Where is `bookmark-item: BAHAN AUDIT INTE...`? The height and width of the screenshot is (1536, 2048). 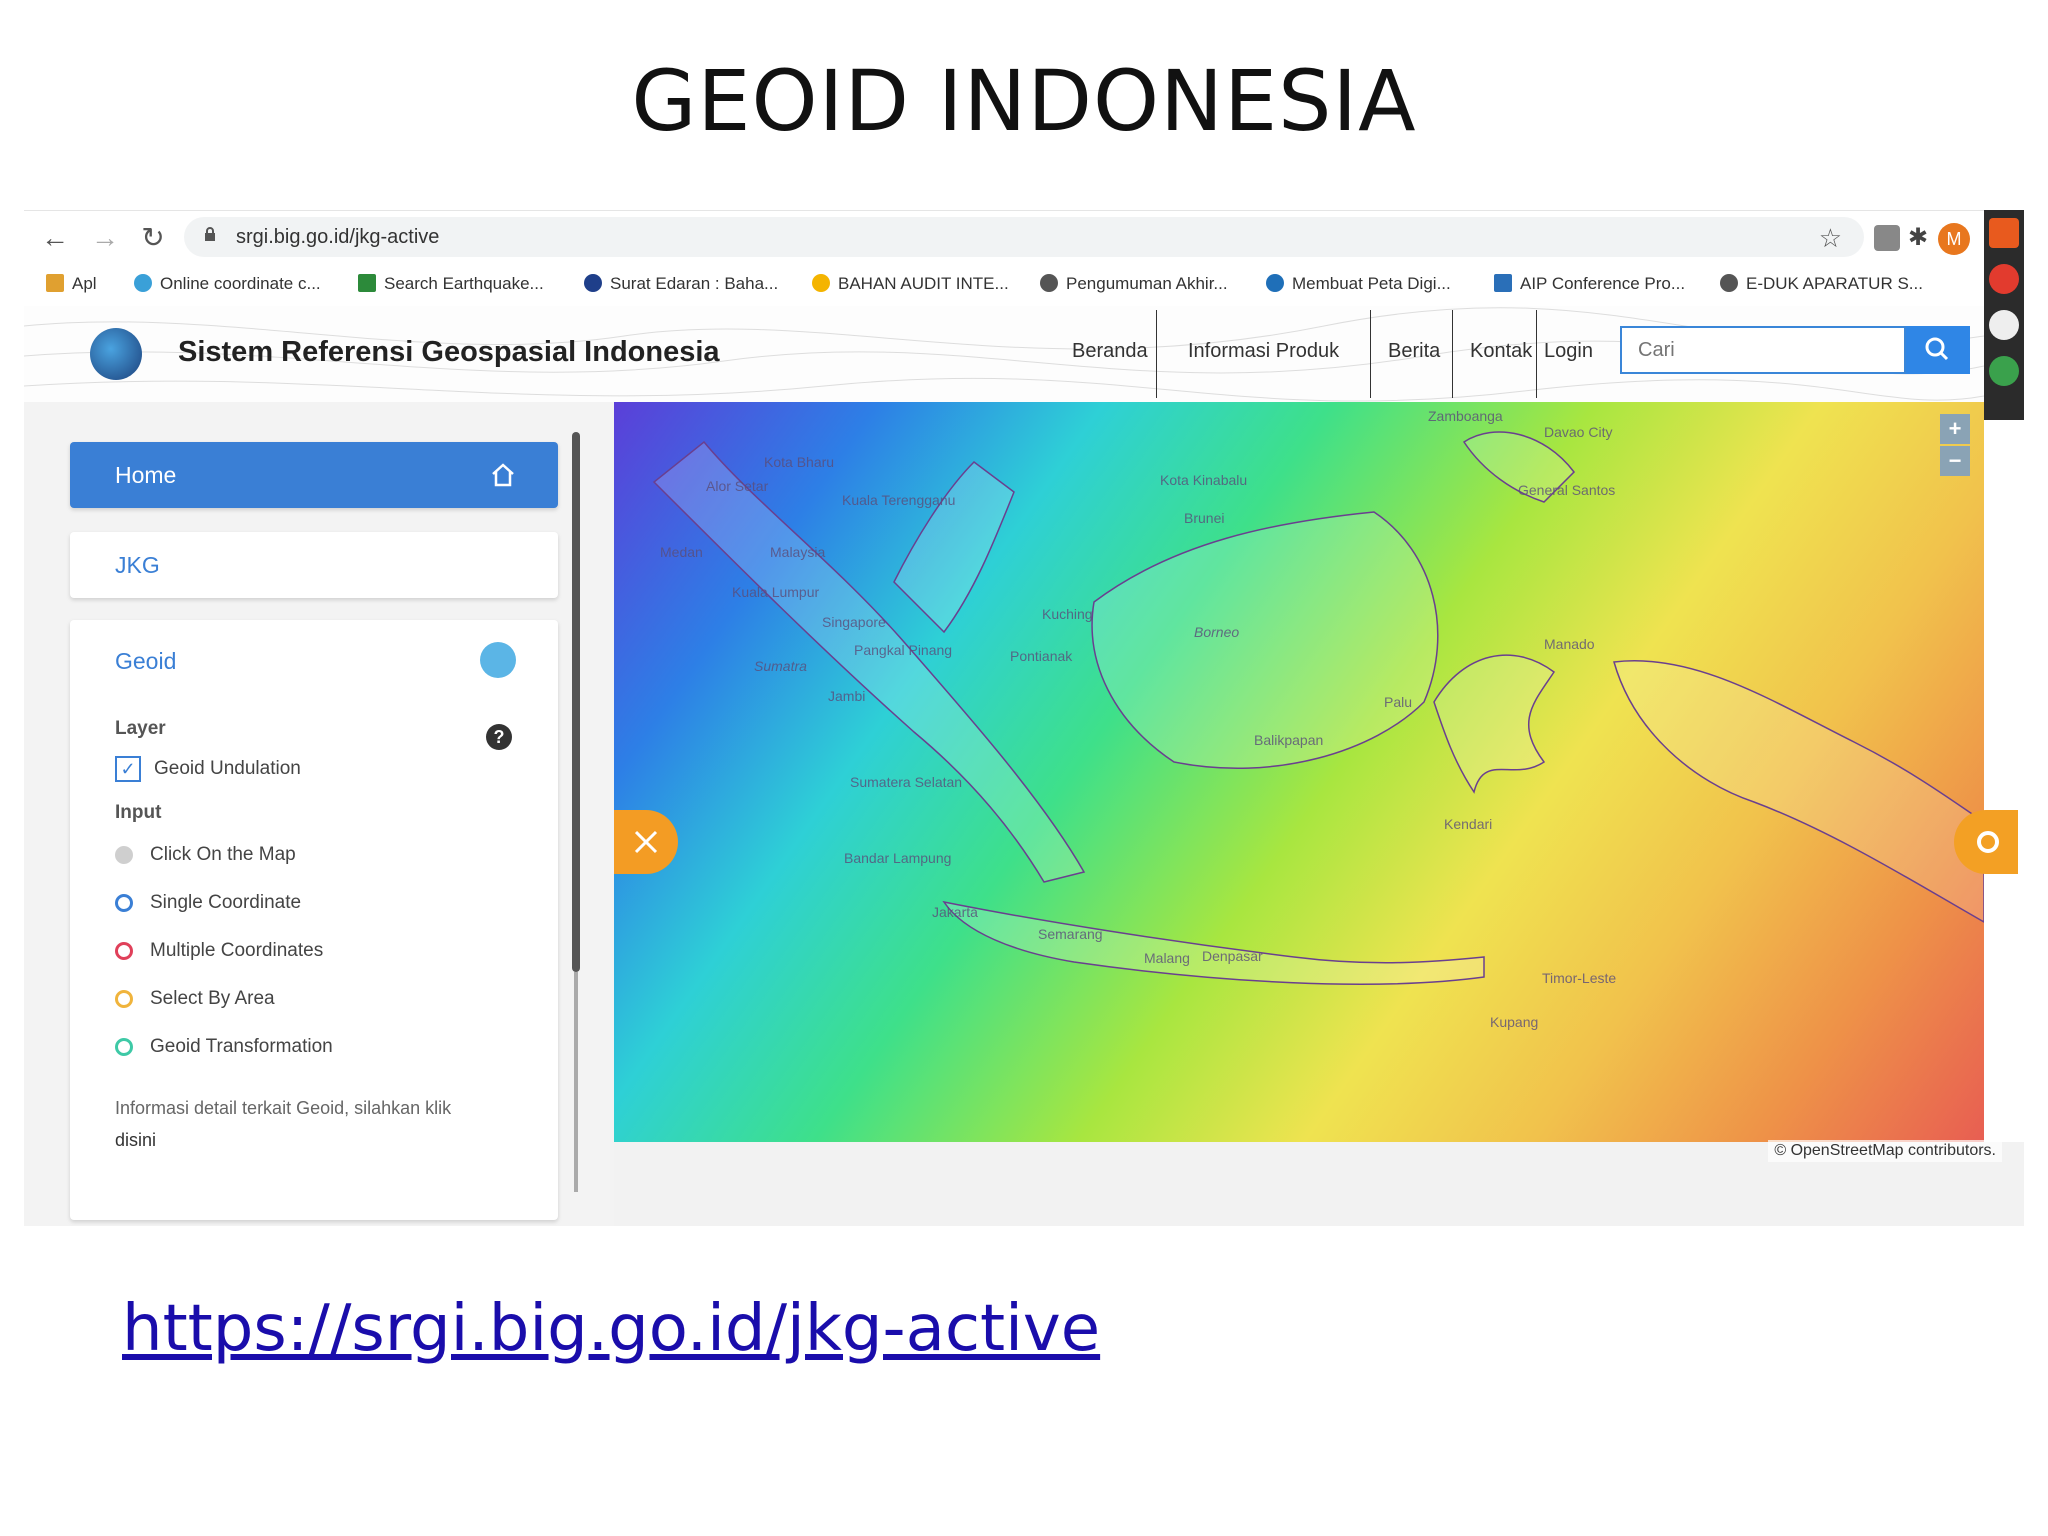 bookmark-item: BAHAN AUDIT INTE... is located at coordinates (910, 284).